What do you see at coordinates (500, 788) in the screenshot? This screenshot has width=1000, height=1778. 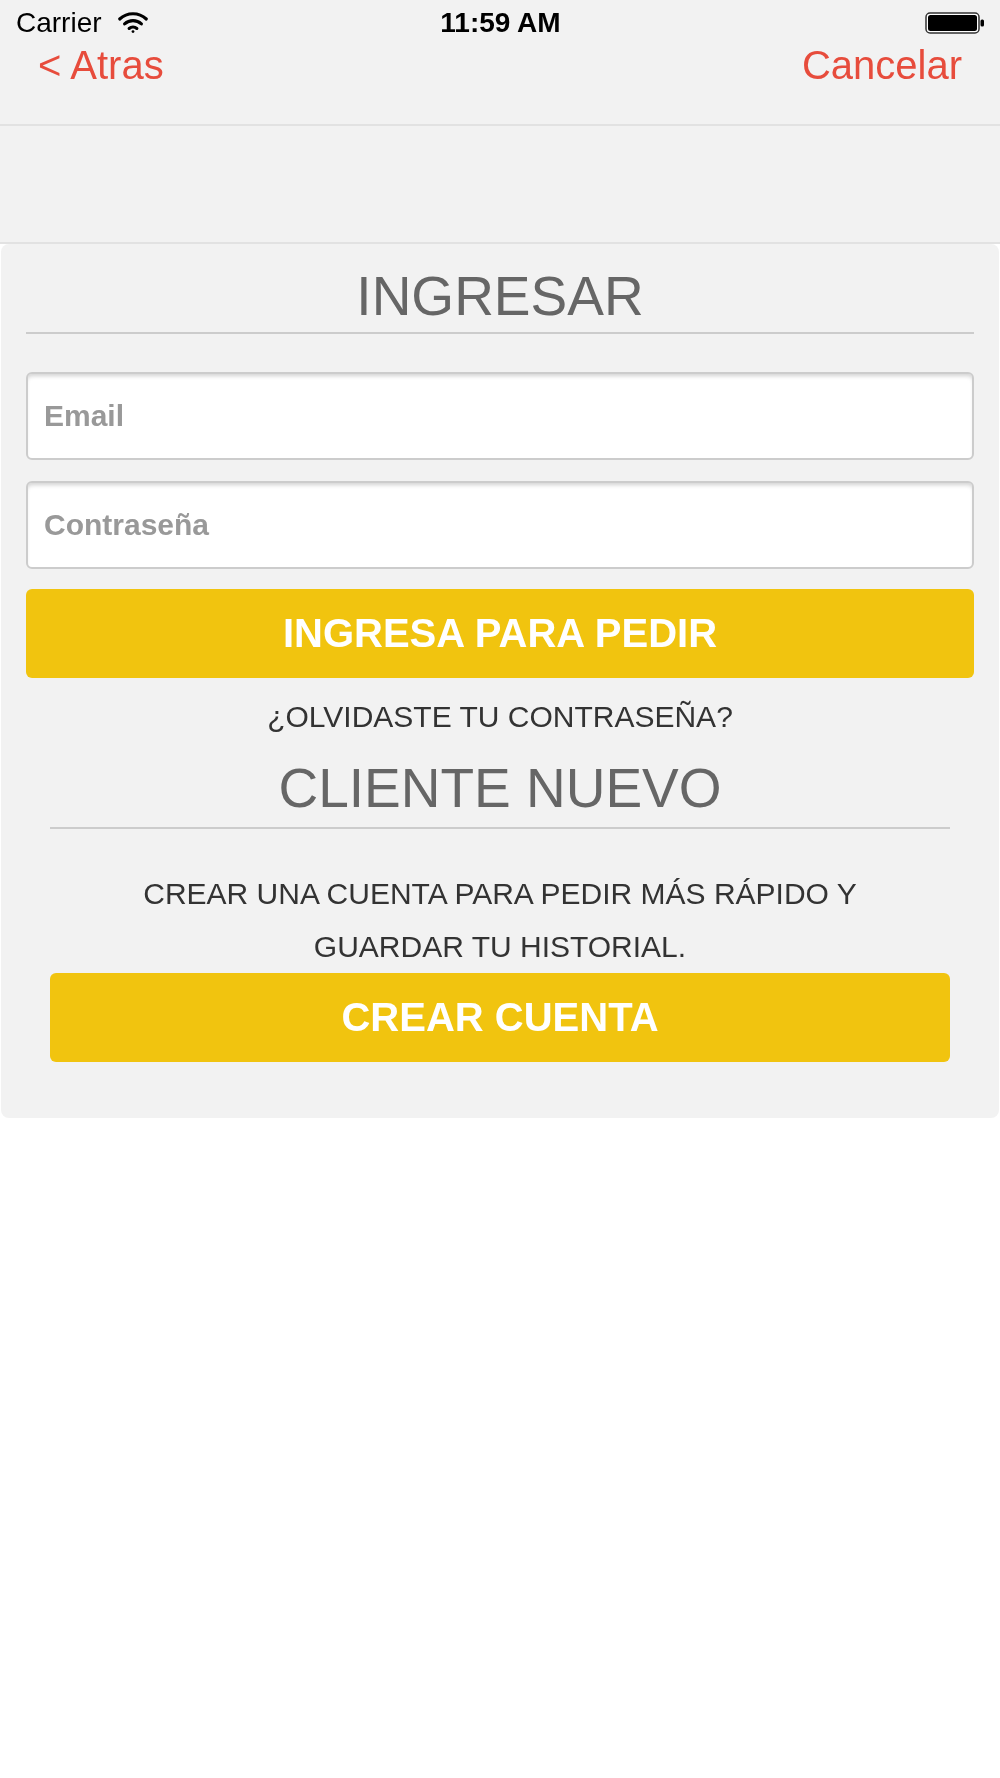 I see `section-title: CLIENTE NUEVO` at bounding box center [500, 788].